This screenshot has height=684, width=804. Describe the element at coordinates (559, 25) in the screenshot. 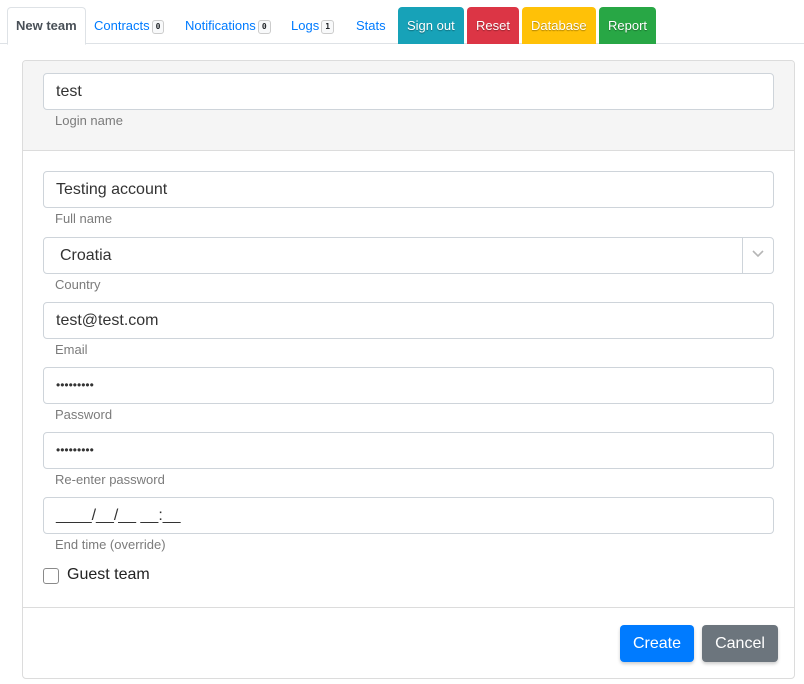

I see `database-button: Database` at that location.